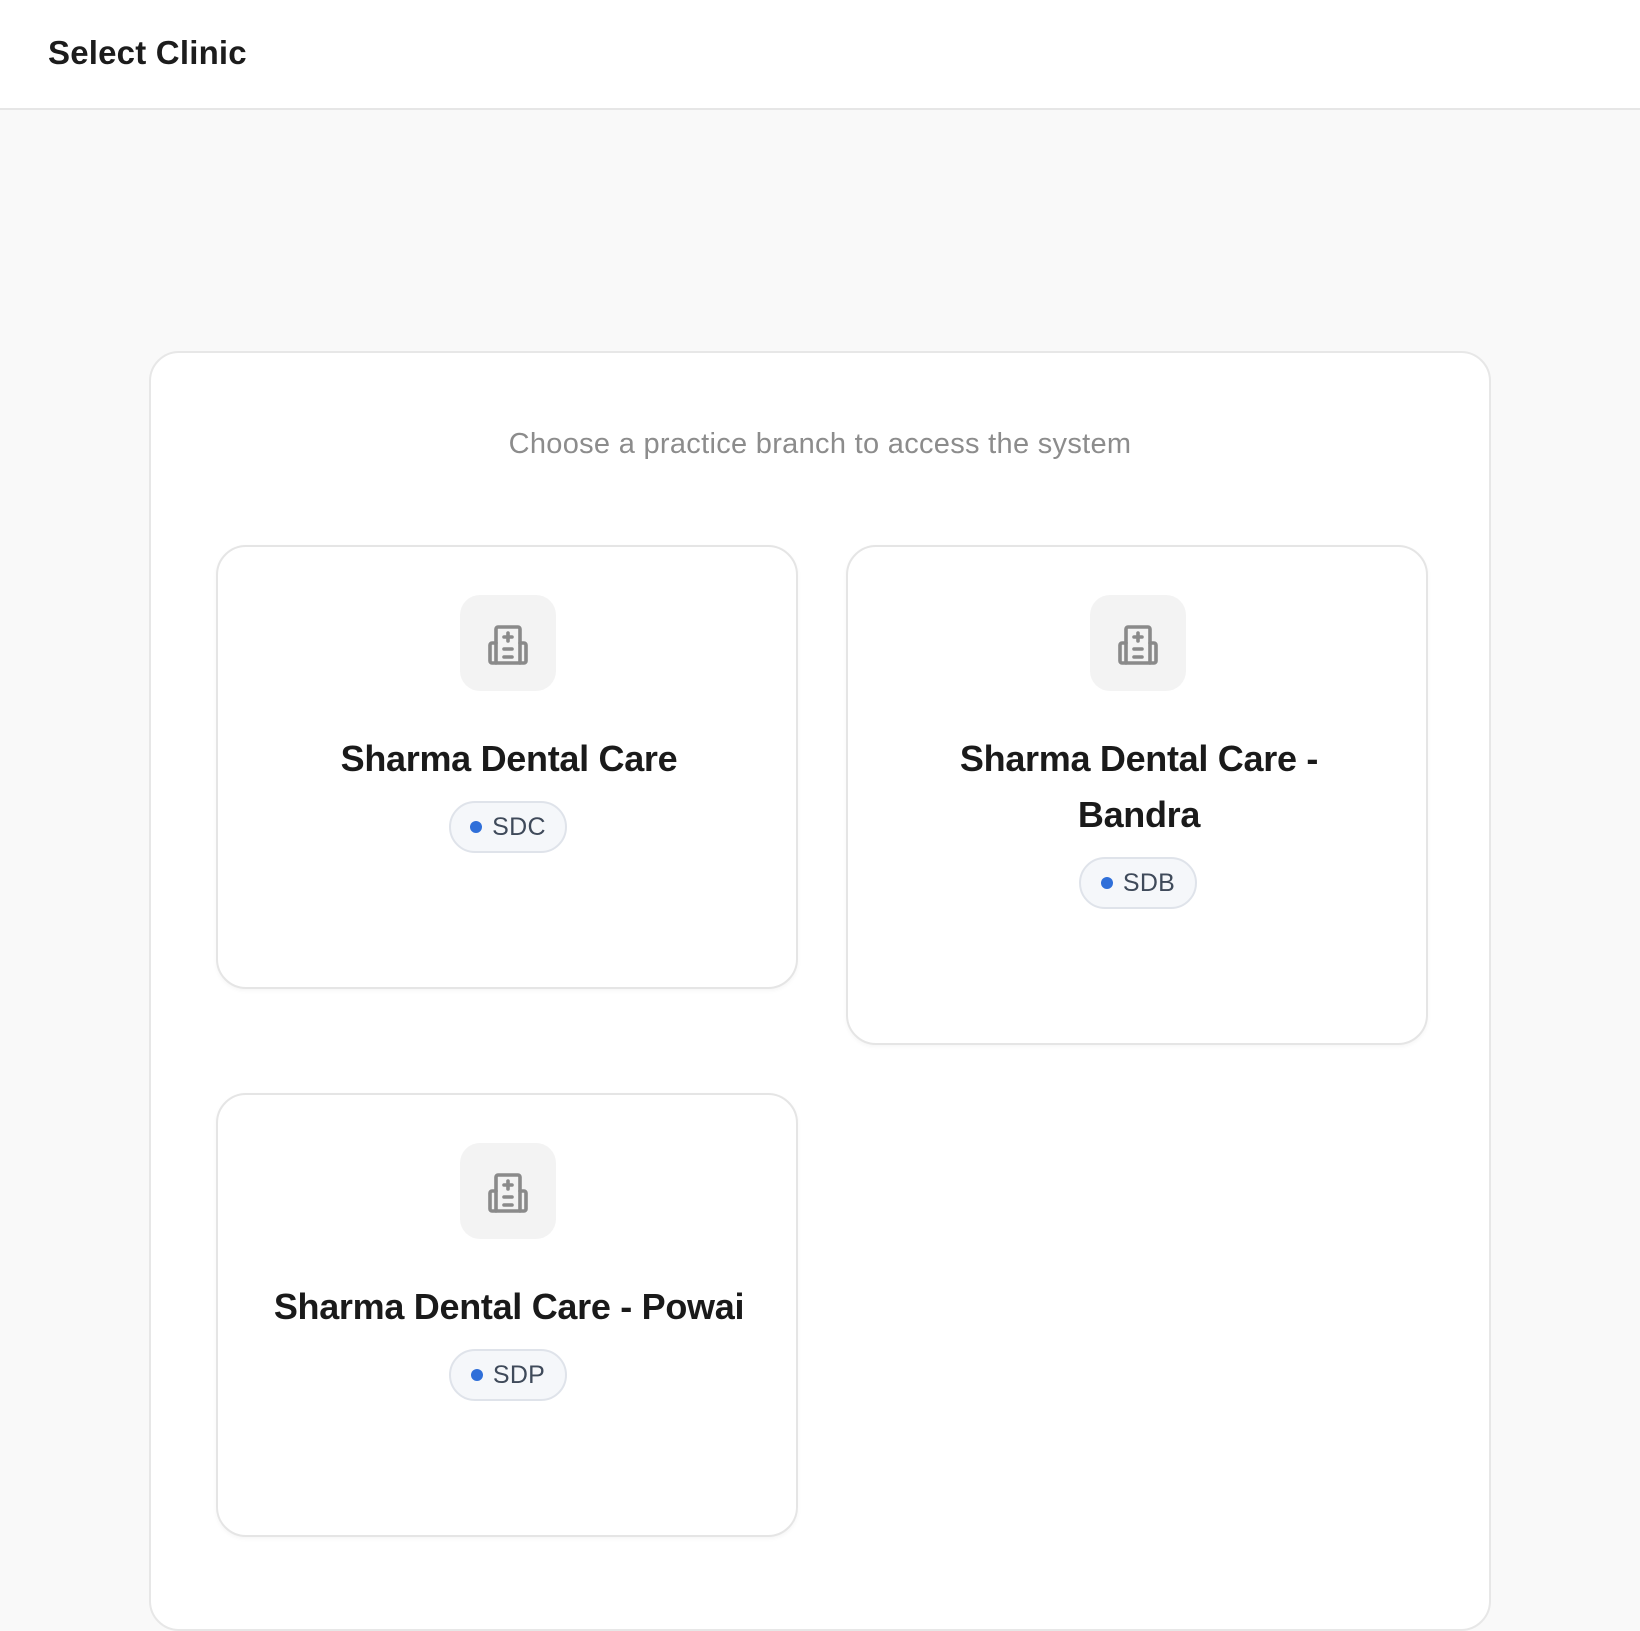 The height and width of the screenshot is (1631, 1640). I want to click on clinic-code-badge: SDC, so click(508, 827).